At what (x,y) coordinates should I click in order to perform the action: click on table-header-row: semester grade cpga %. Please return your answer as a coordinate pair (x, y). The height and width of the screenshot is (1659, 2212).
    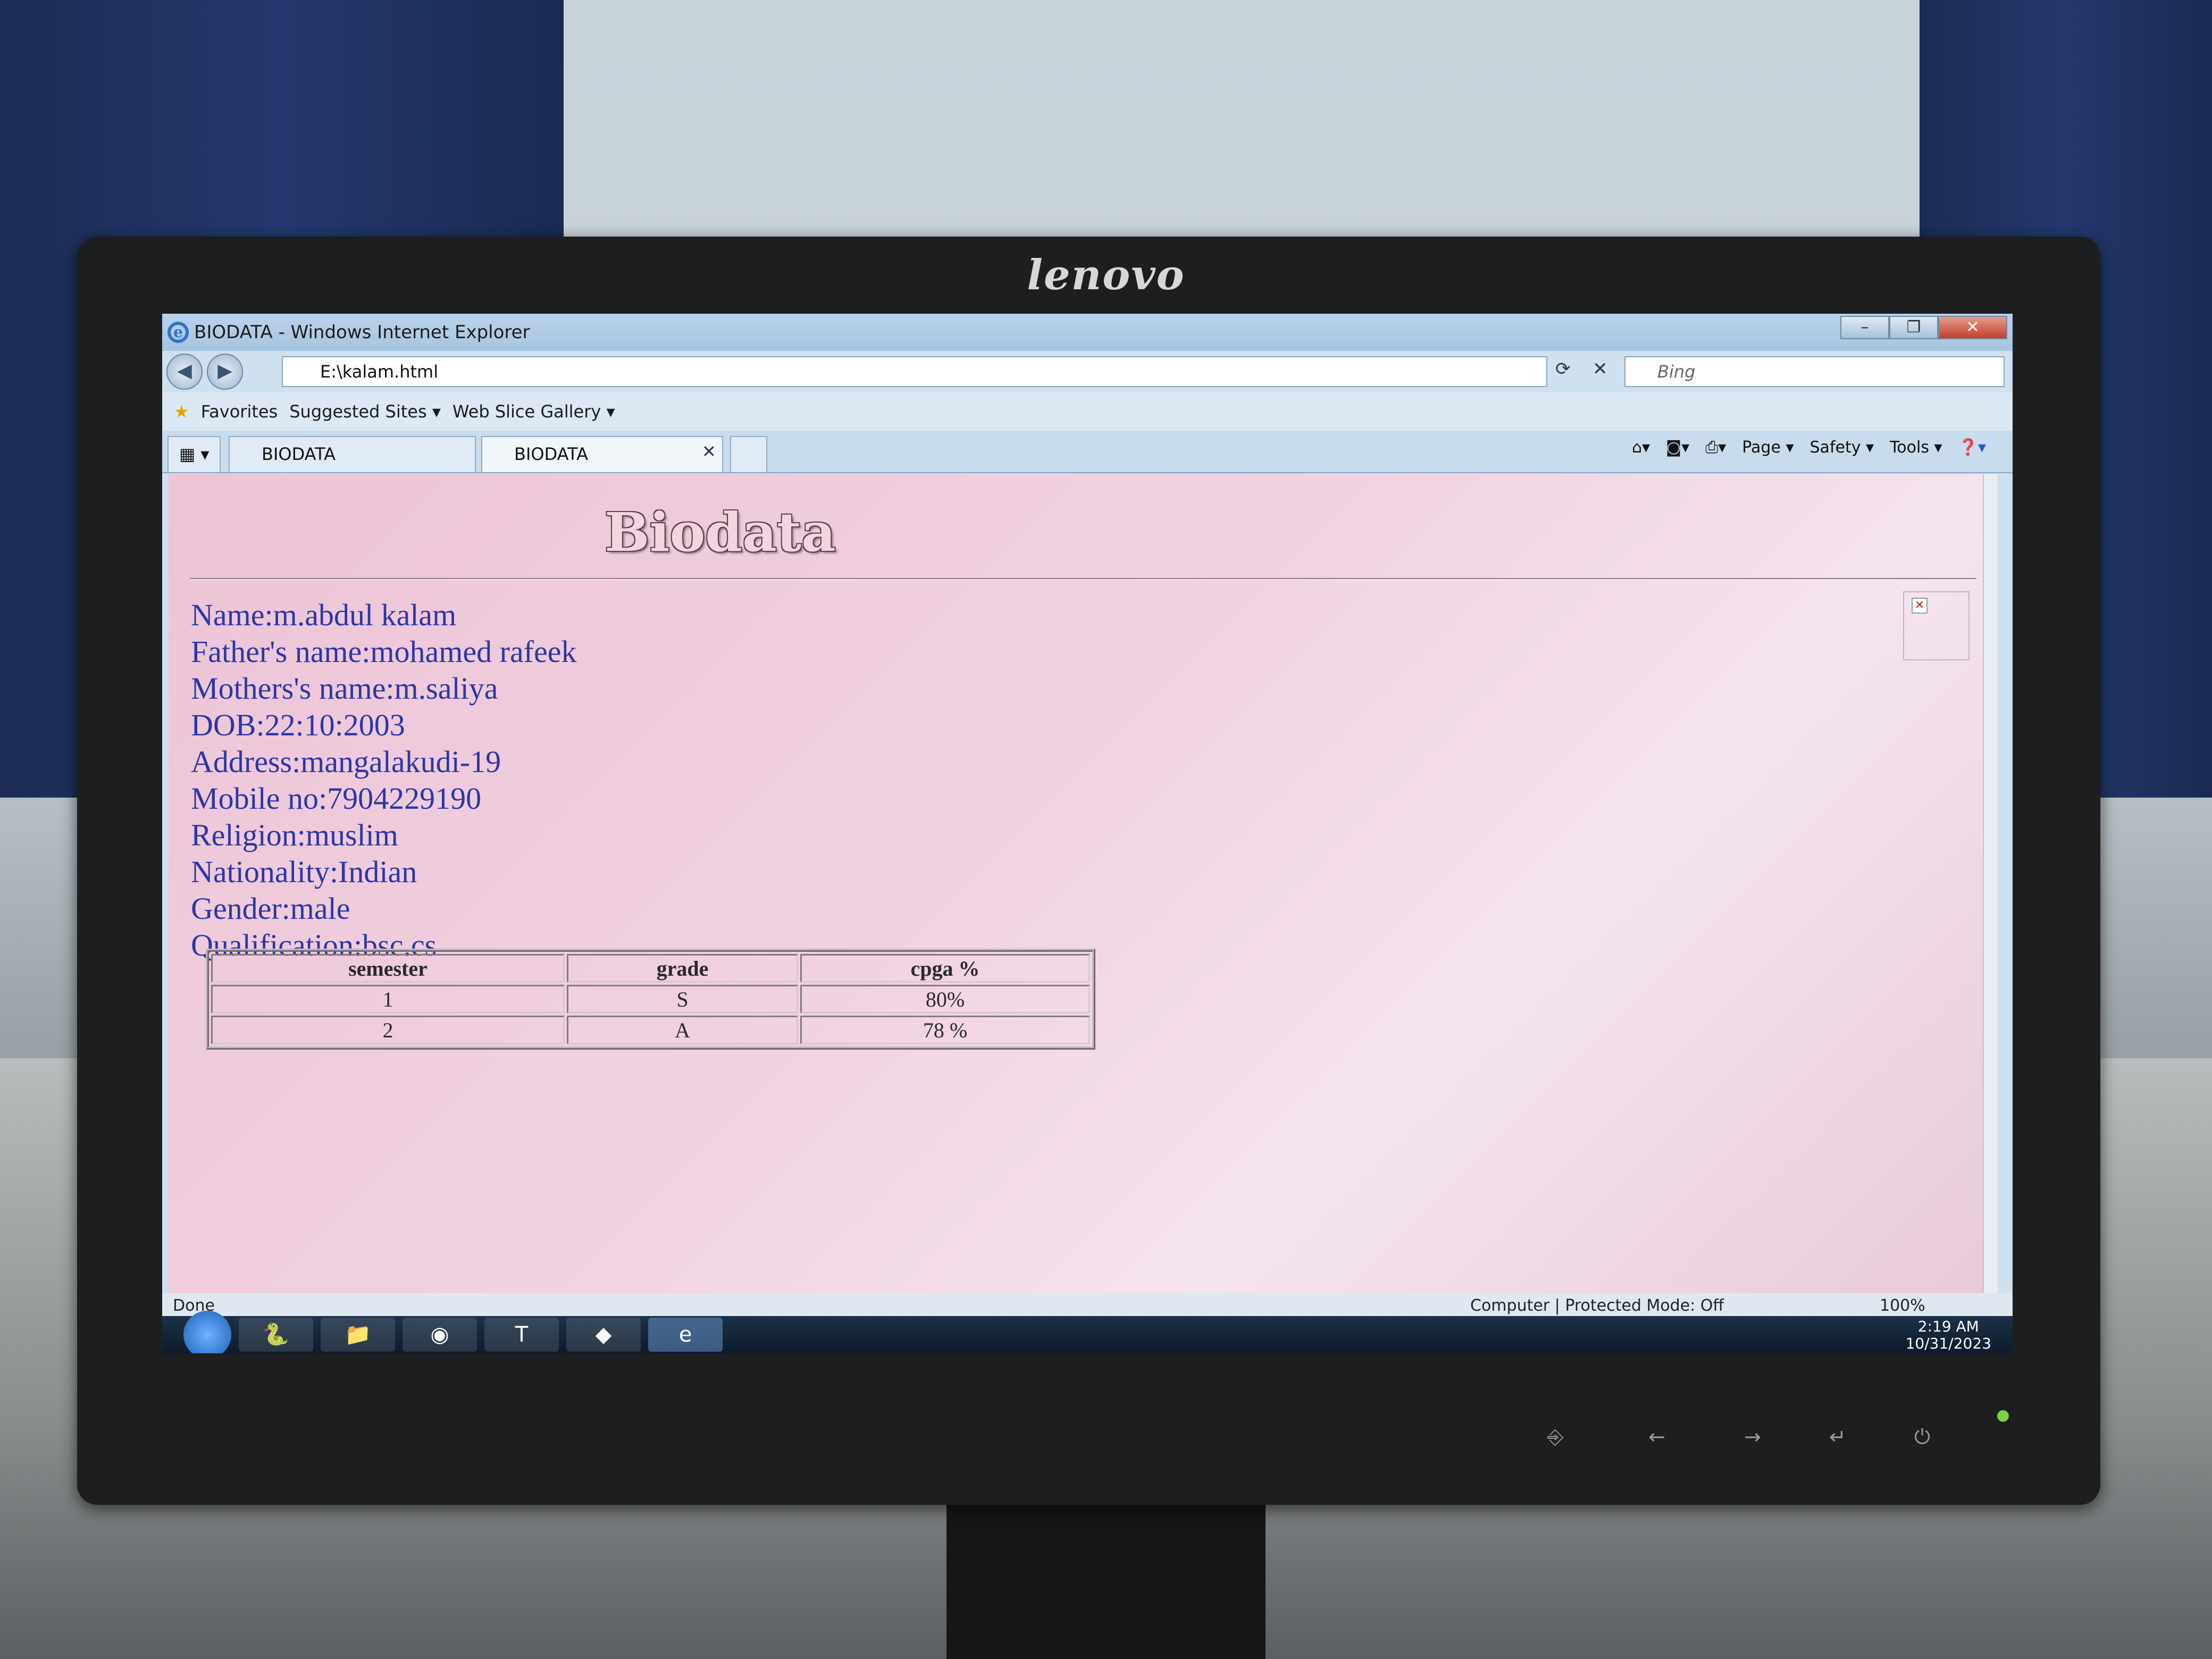
    Looking at the image, I should click on (650, 968).